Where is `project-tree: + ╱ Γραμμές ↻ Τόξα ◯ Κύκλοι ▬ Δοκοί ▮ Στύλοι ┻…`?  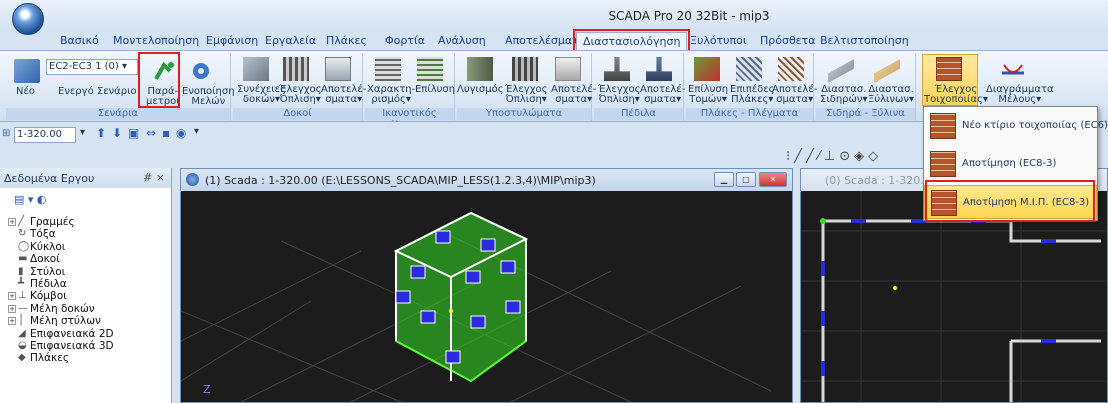
project-tree: + ╱ Γραμμές ↻ Τόξα ◯ Κύκλοι ▬ Δοκοί ▮ Στύλοι ┻… is located at coordinates (61, 290).